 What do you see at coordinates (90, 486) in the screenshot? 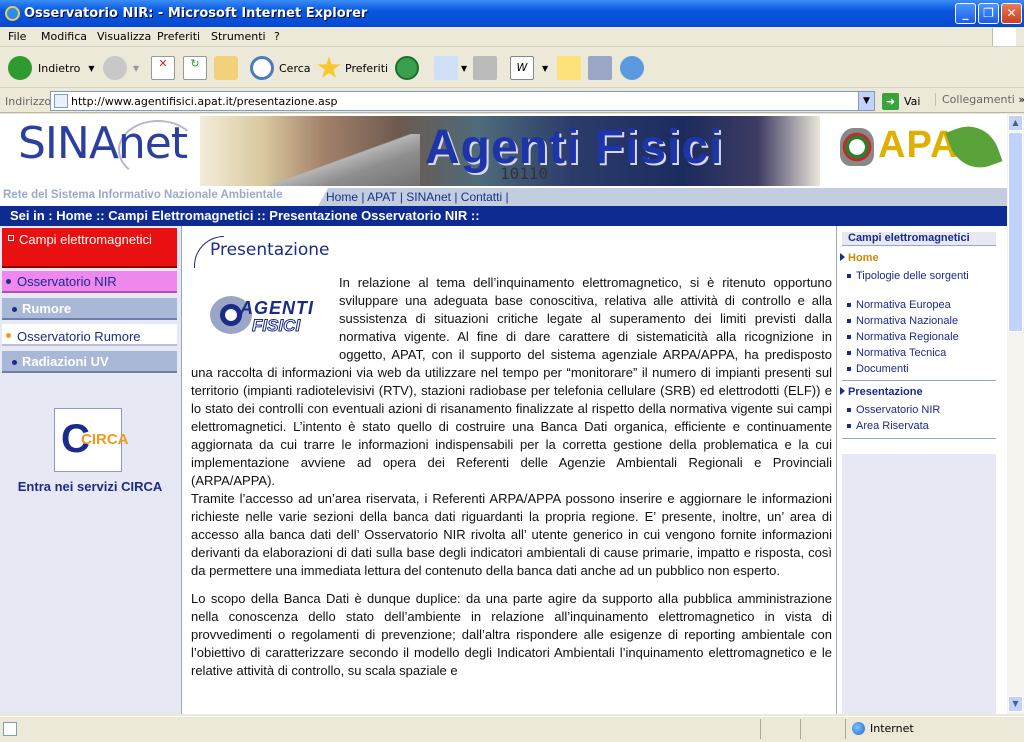
I see `circa-services-link: Entra nei servizi CIRCA` at bounding box center [90, 486].